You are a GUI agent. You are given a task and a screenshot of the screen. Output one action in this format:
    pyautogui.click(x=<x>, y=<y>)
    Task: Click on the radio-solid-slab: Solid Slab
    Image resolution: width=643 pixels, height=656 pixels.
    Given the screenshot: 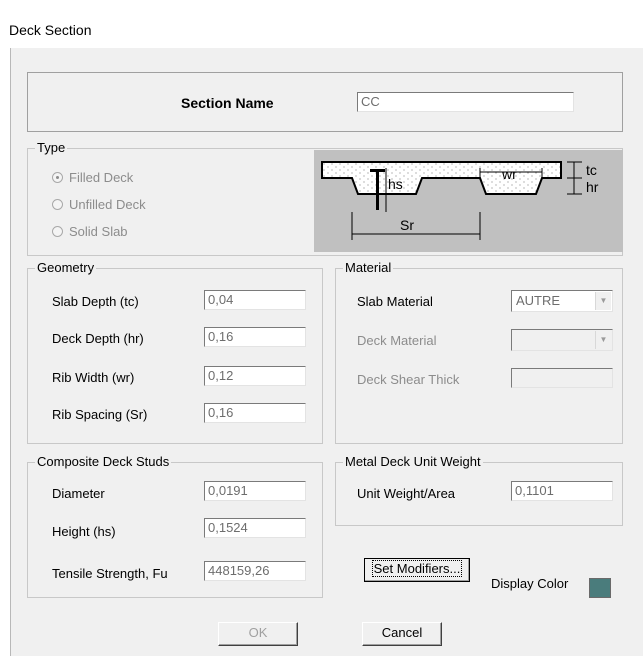 What is the action you would take?
    pyautogui.click(x=90, y=231)
    